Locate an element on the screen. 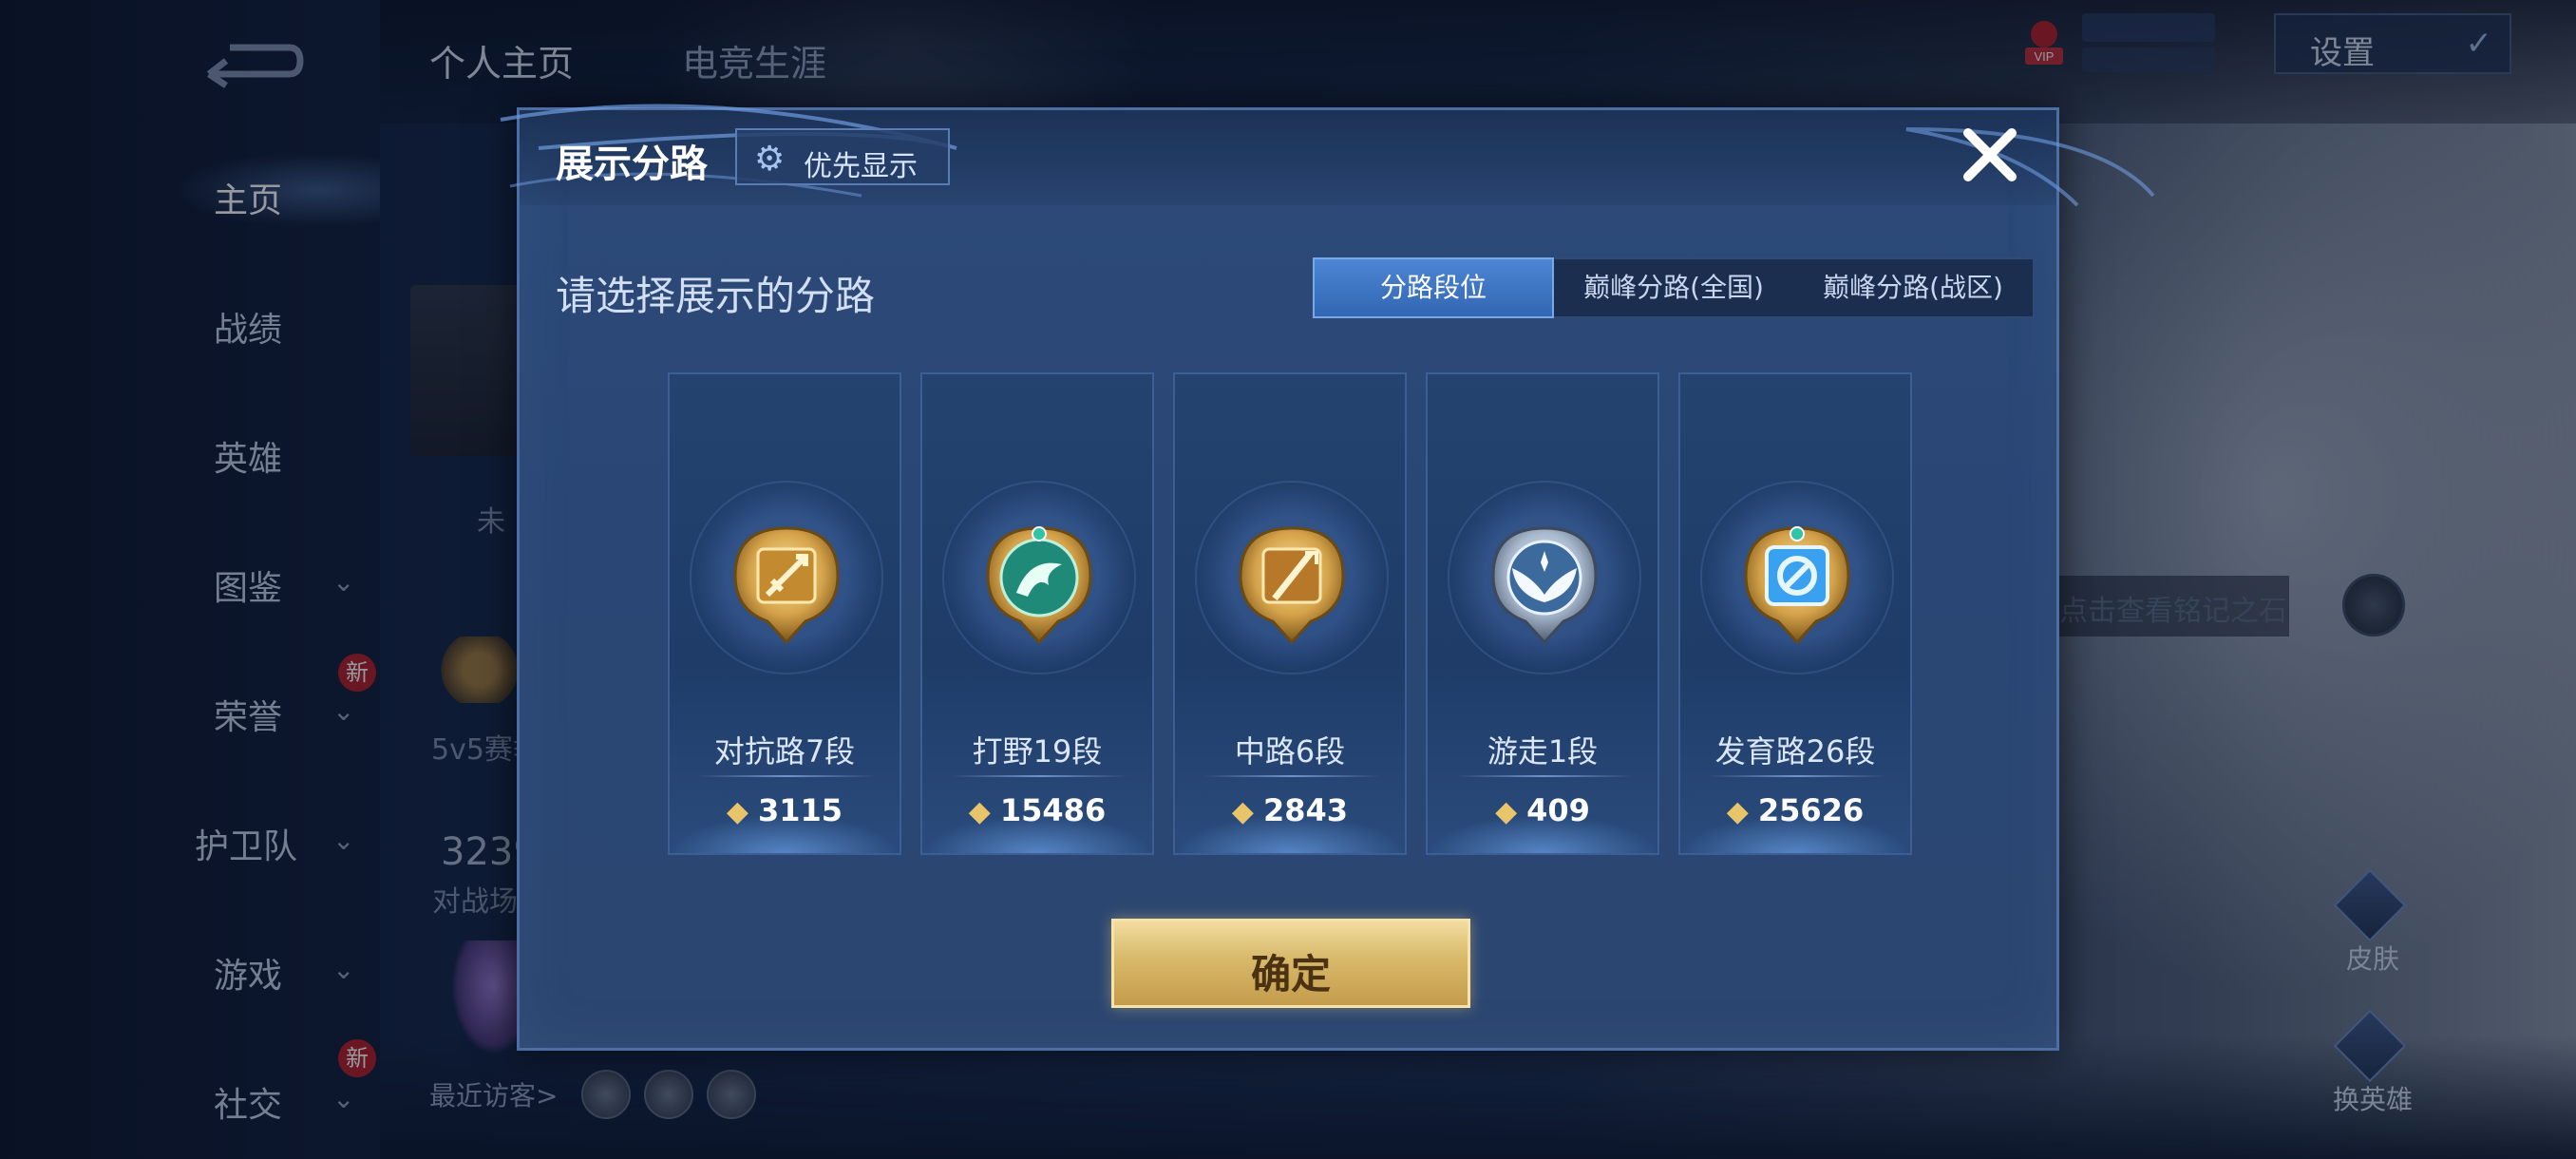 This screenshot has height=1159, width=2576. lane-card-roam: 游走1段 ◆ 409 is located at coordinates (1542, 613).